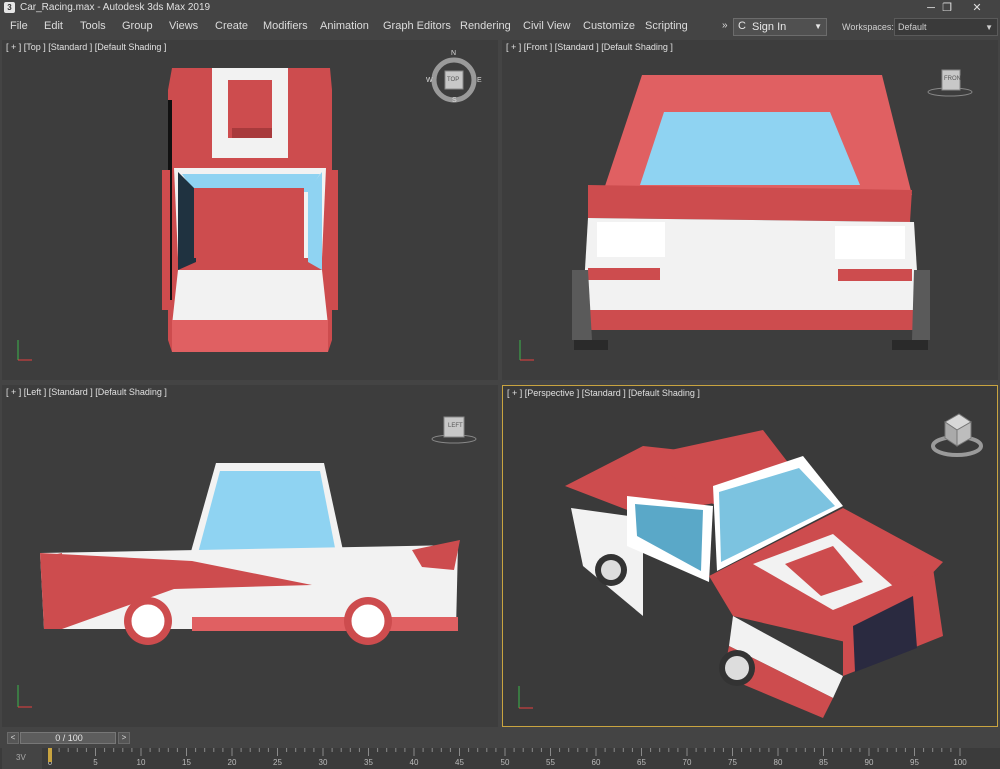 The width and height of the screenshot is (1000, 769). What do you see at coordinates (778, 762) in the screenshot?
I see `ruler-tick-label: 80` at bounding box center [778, 762].